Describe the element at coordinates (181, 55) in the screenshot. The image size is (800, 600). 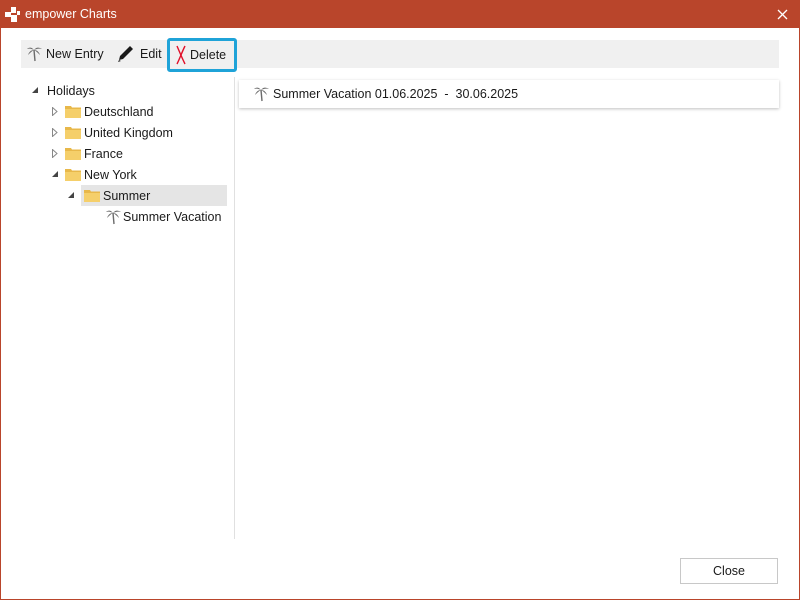
I see `delete-x-icon` at that location.